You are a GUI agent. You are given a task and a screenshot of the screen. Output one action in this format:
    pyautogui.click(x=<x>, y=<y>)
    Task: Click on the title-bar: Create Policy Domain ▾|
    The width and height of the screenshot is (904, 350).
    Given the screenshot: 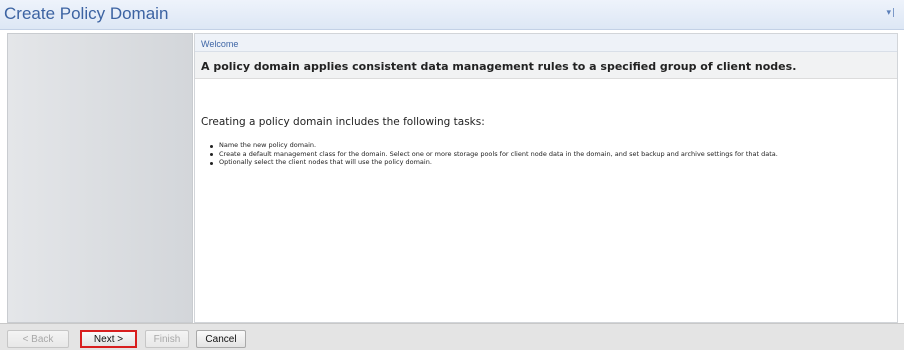 What is the action you would take?
    pyautogui.click(x=452, y=15)
    